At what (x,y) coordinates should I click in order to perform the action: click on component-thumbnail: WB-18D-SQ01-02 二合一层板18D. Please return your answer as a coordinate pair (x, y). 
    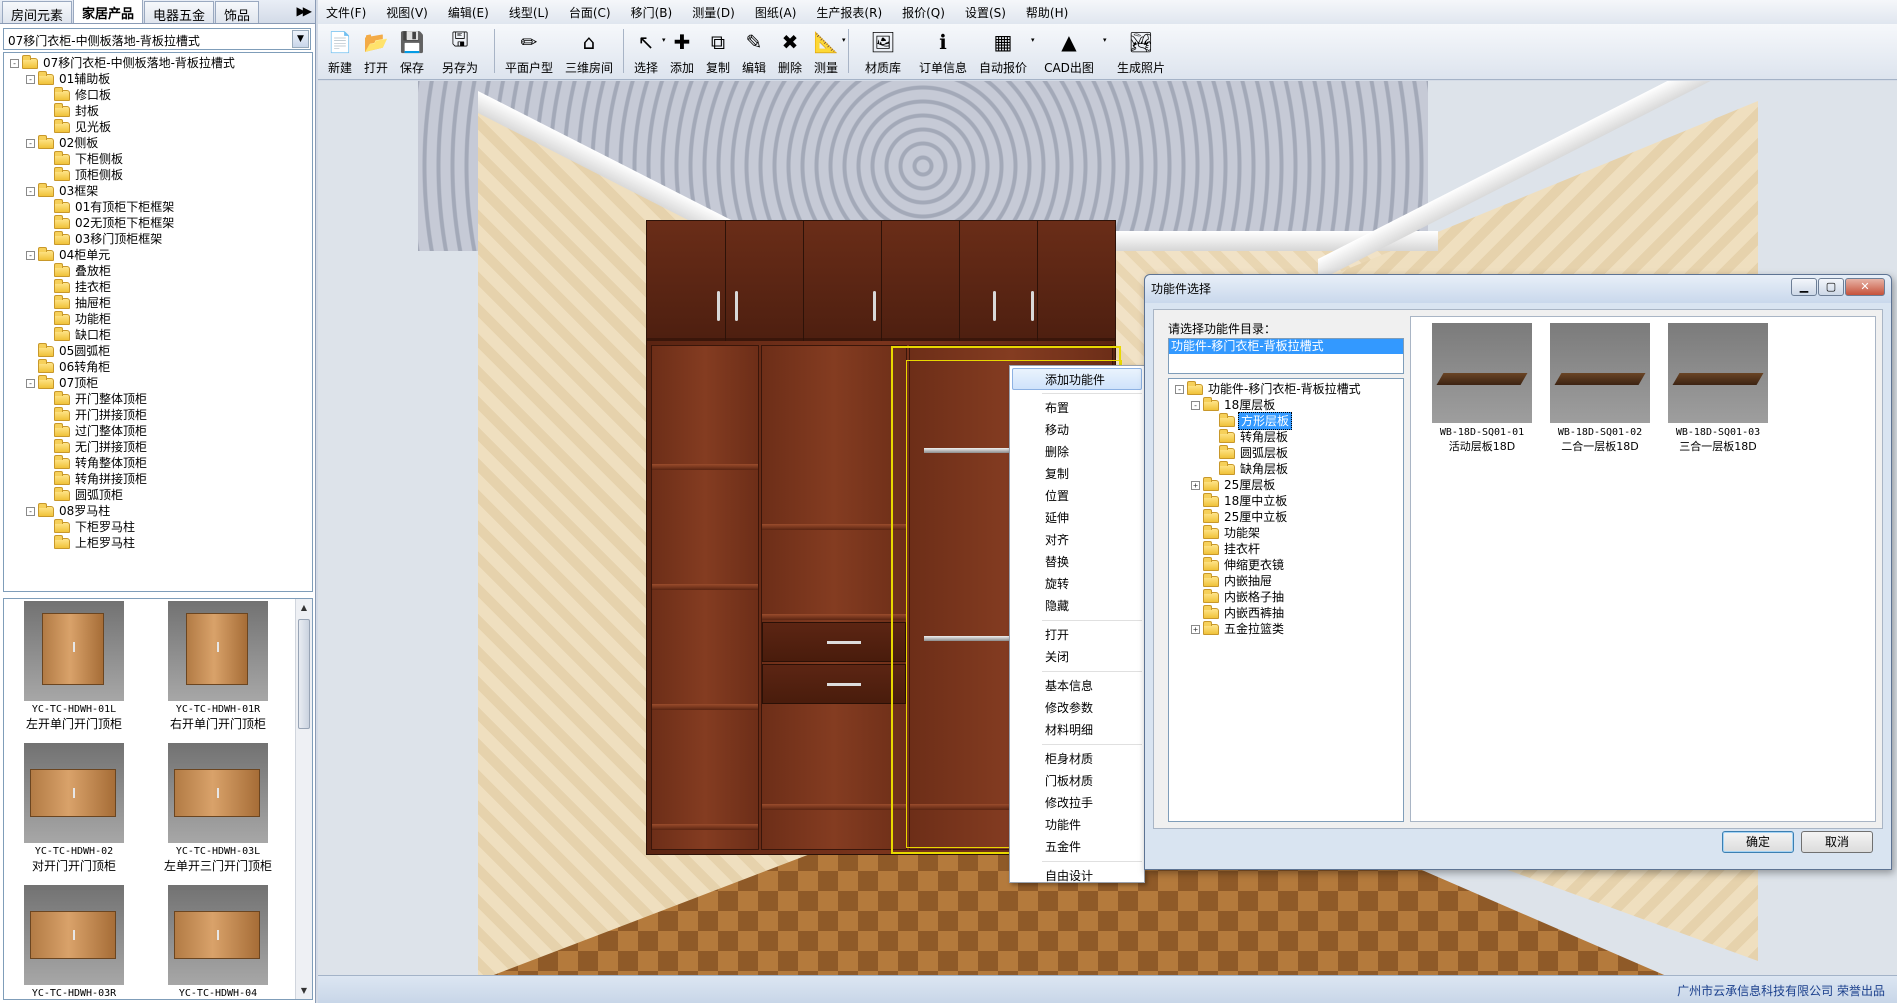
    Looking at the image, I should click on (1600, 388).